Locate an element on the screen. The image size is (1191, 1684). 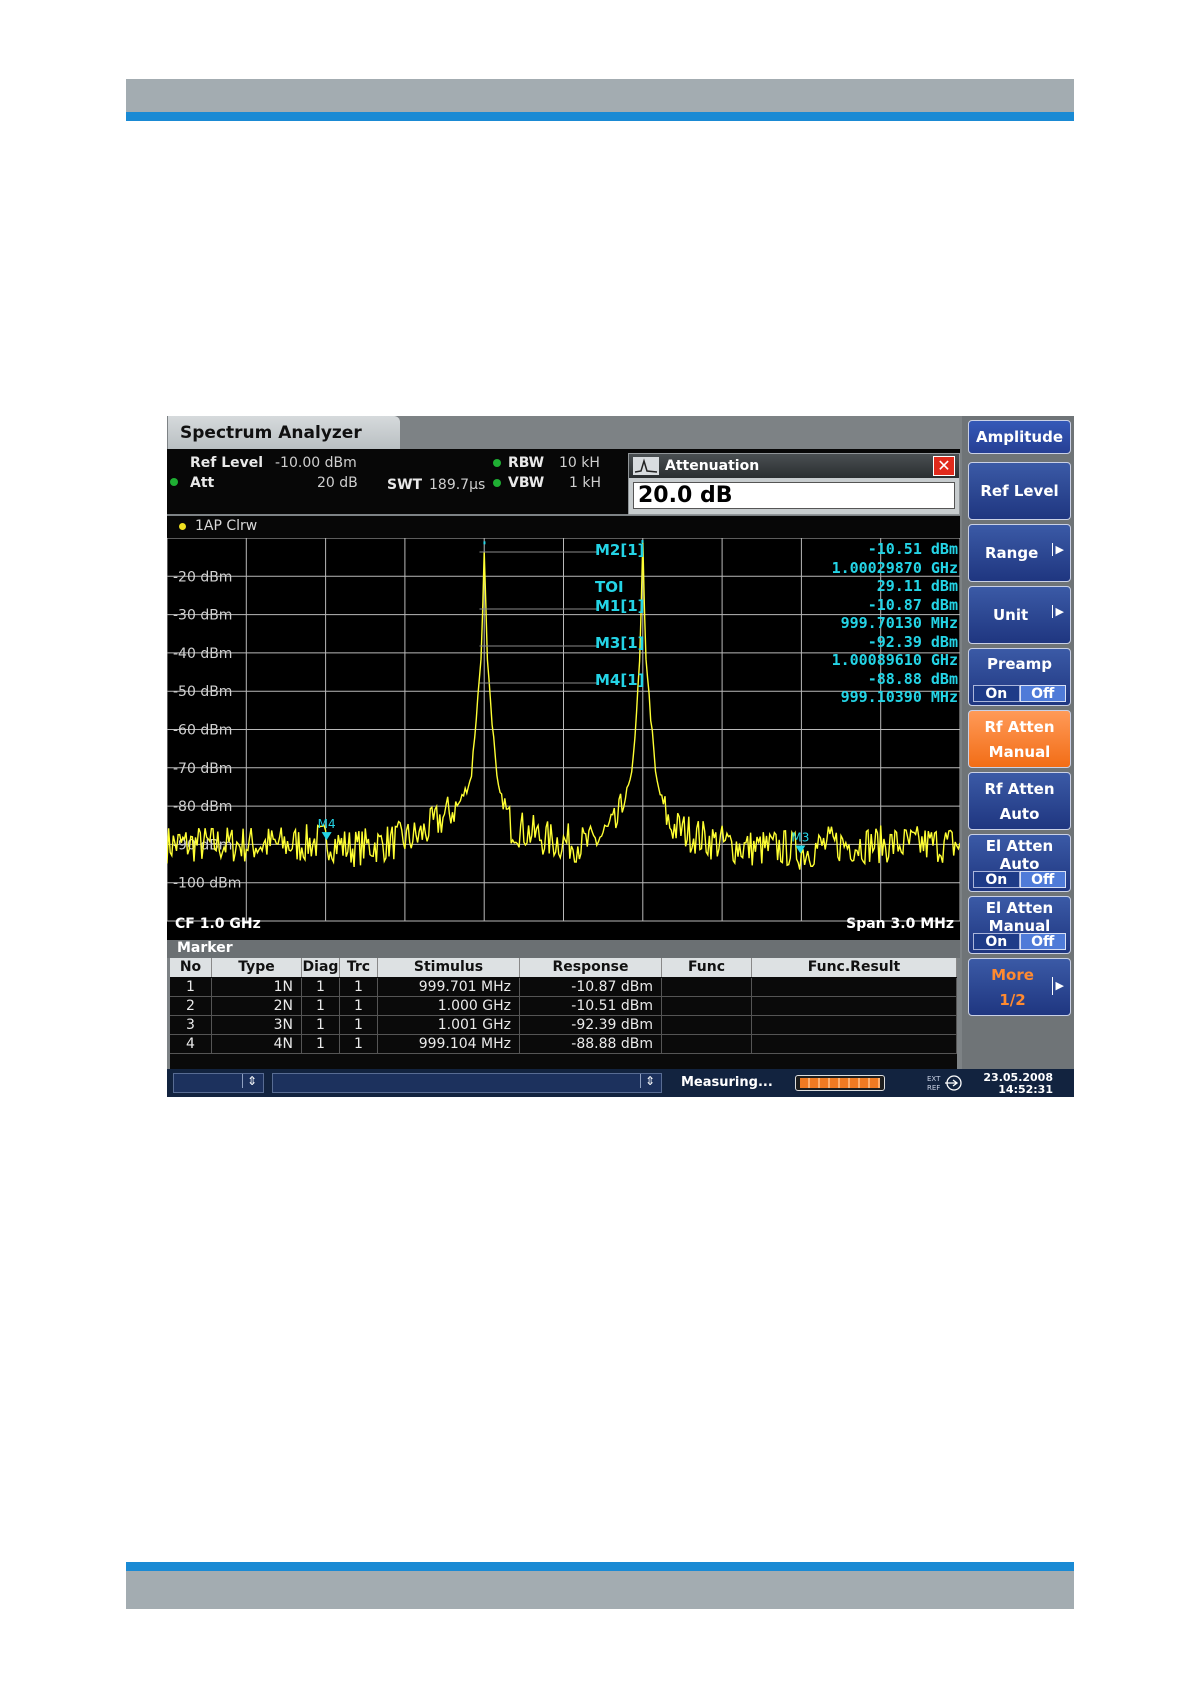
softkey-preamp: Preamp On Off is located at coordinates (1019, 677).